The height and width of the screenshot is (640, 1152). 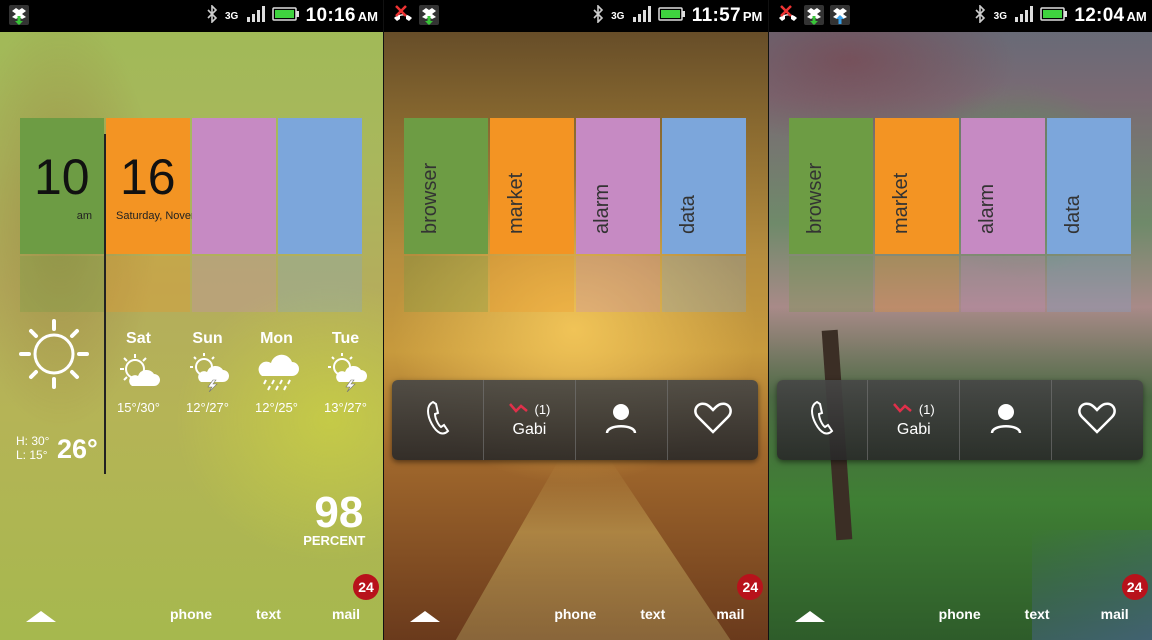 I want to click on tile-label: data, so click(x=1072, y=214).